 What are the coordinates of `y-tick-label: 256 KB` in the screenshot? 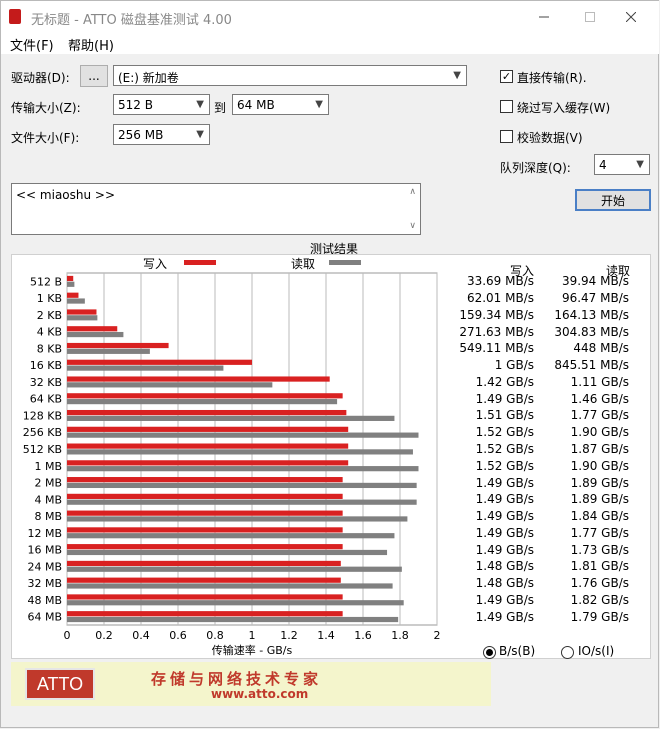 It's located at (42, 432).